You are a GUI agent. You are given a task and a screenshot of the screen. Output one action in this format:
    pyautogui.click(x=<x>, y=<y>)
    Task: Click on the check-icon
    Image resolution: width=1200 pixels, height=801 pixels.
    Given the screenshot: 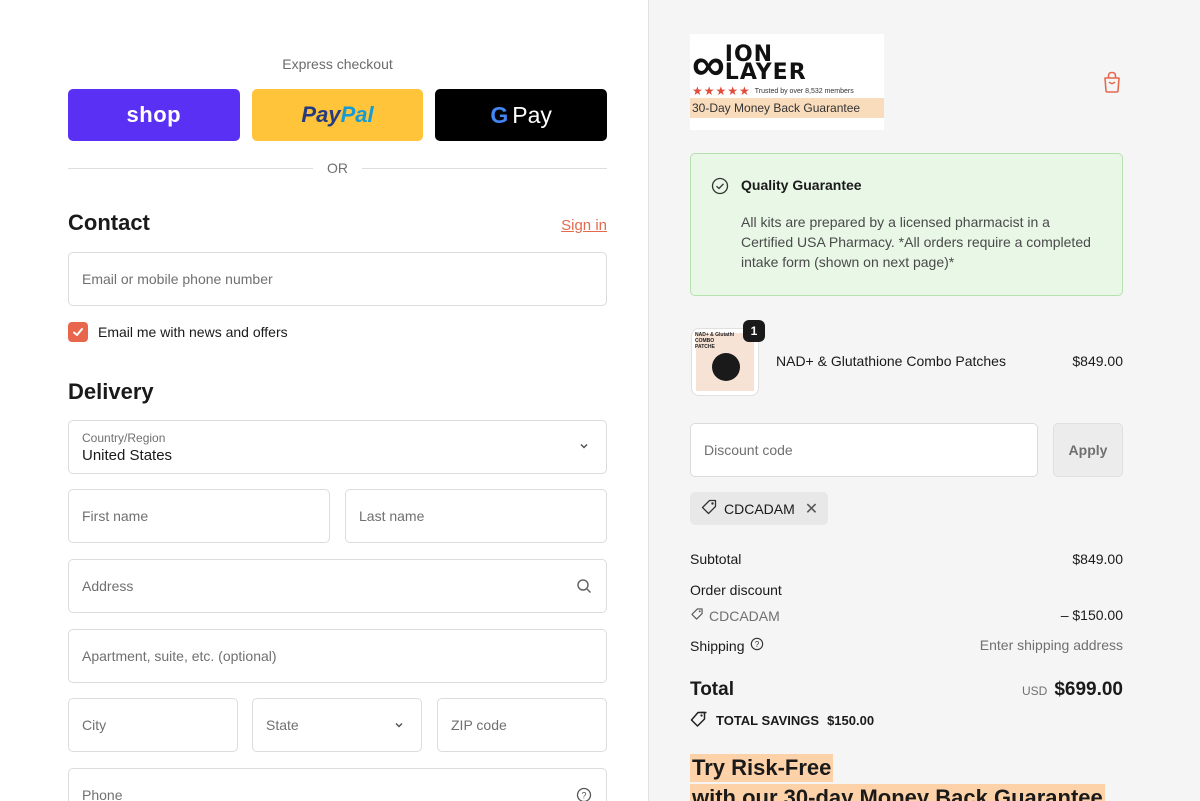 What is the action you would take?
    pyautogui.click(x=78, y=332)
    